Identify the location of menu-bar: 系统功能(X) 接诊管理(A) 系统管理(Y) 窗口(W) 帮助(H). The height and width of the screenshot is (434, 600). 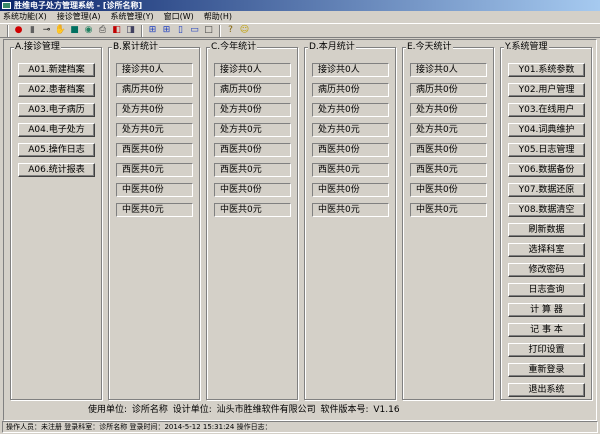
(300, 17).